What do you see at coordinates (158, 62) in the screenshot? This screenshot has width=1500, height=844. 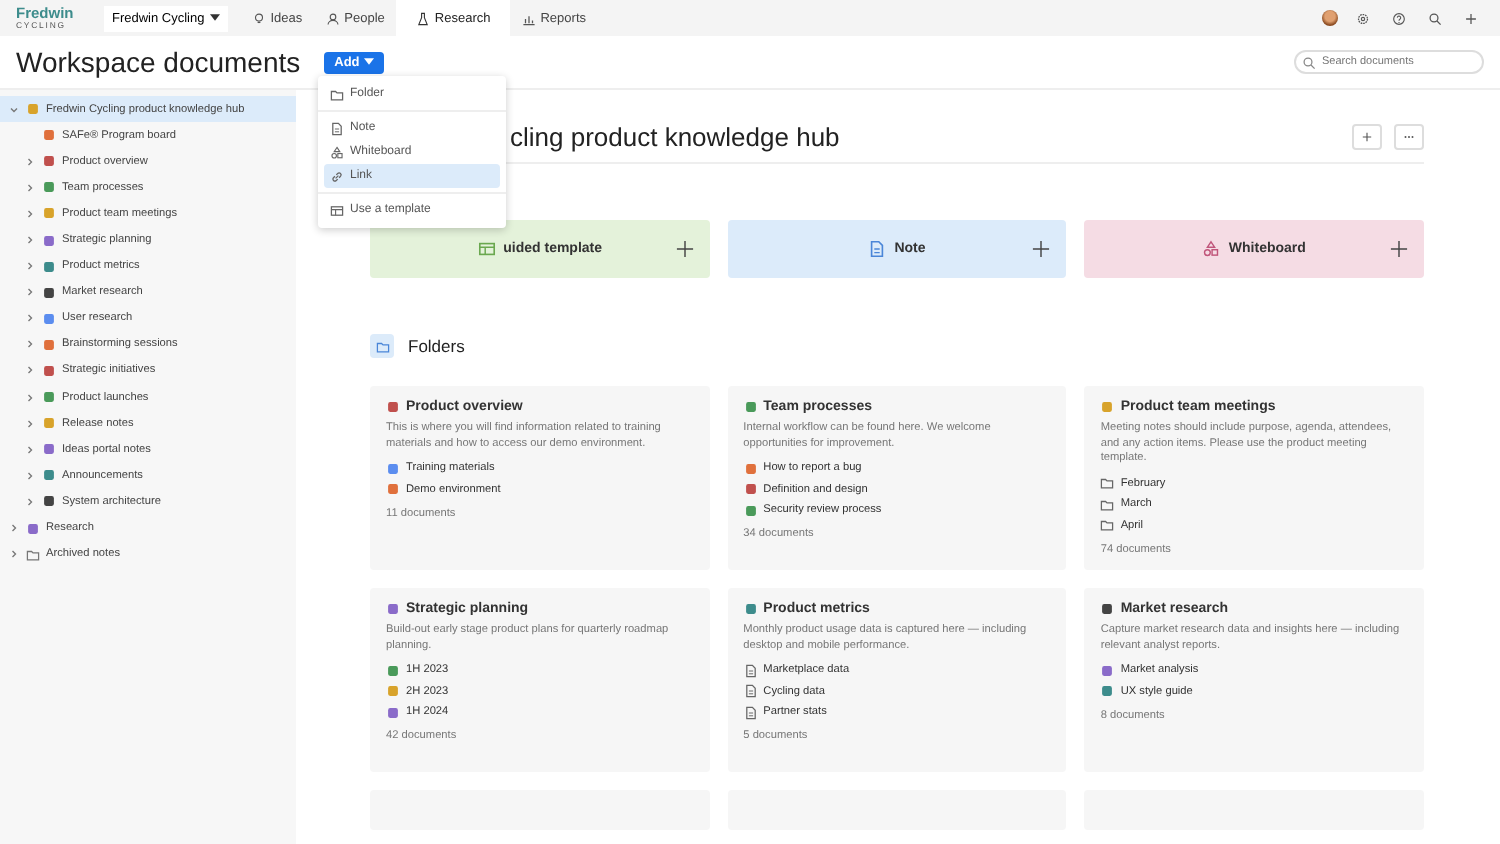 I see `page-title: Workspace documents` at bounding box center [158, 62].